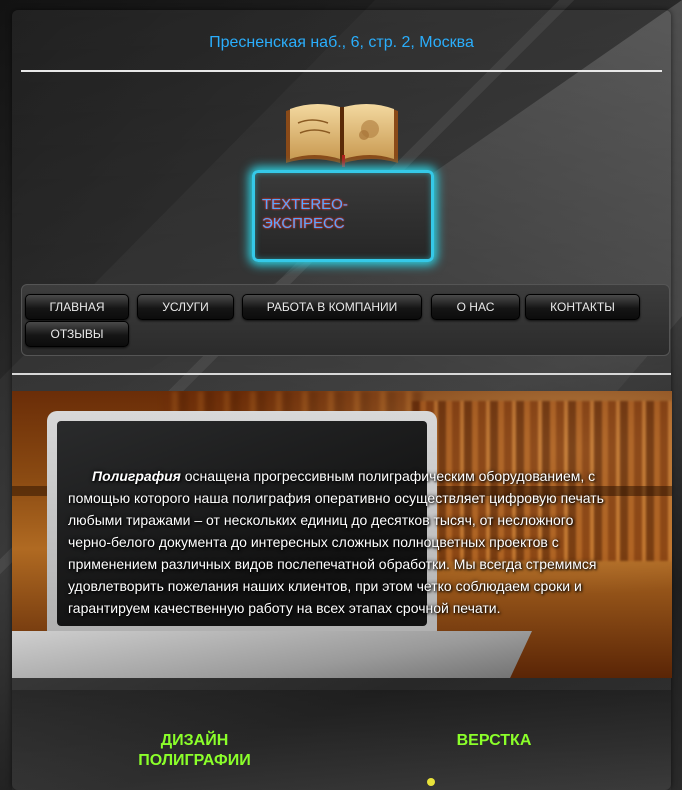 Image resolution: width=682 pixels, height=790 pixels. I want to click on section-divider, so click(341, 374).